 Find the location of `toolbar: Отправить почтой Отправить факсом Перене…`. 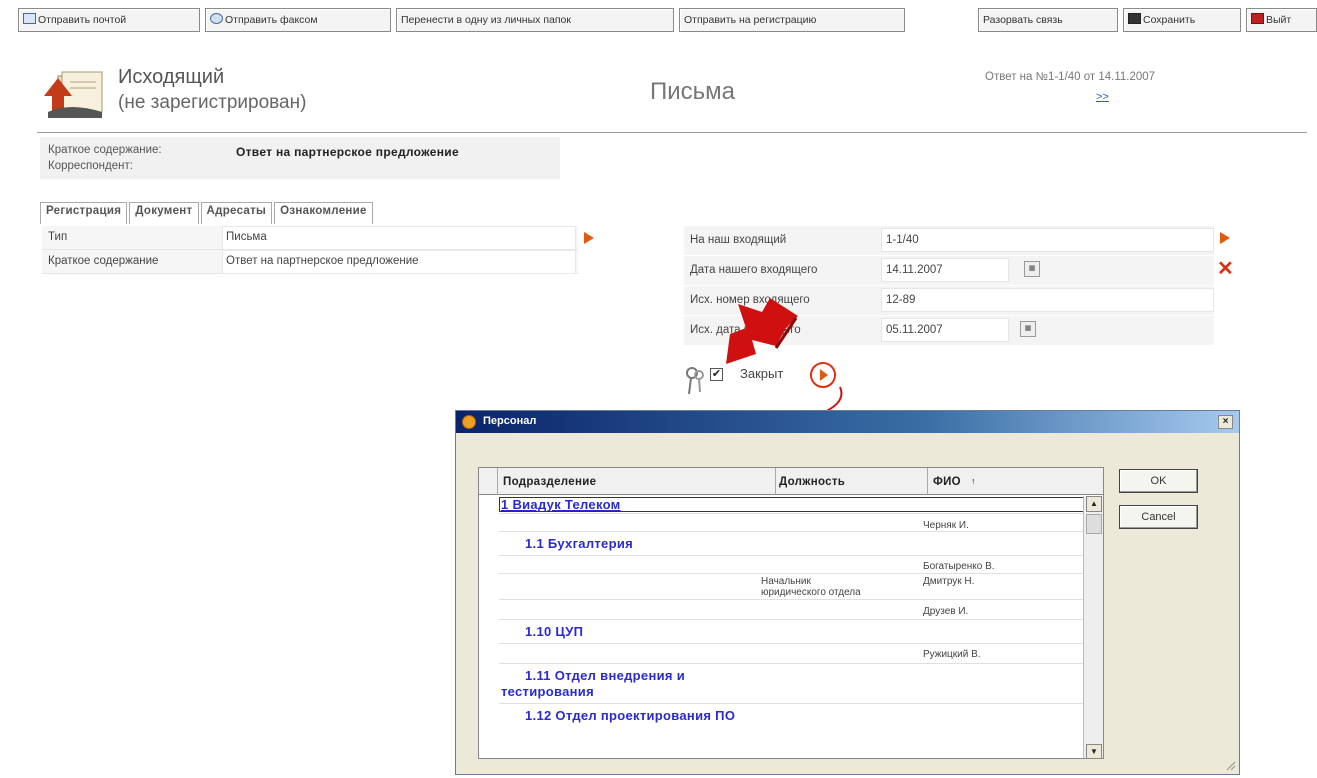

toolbar: Отправить почтой Отправить факсом Перене… is located at coordinates (658, 20).